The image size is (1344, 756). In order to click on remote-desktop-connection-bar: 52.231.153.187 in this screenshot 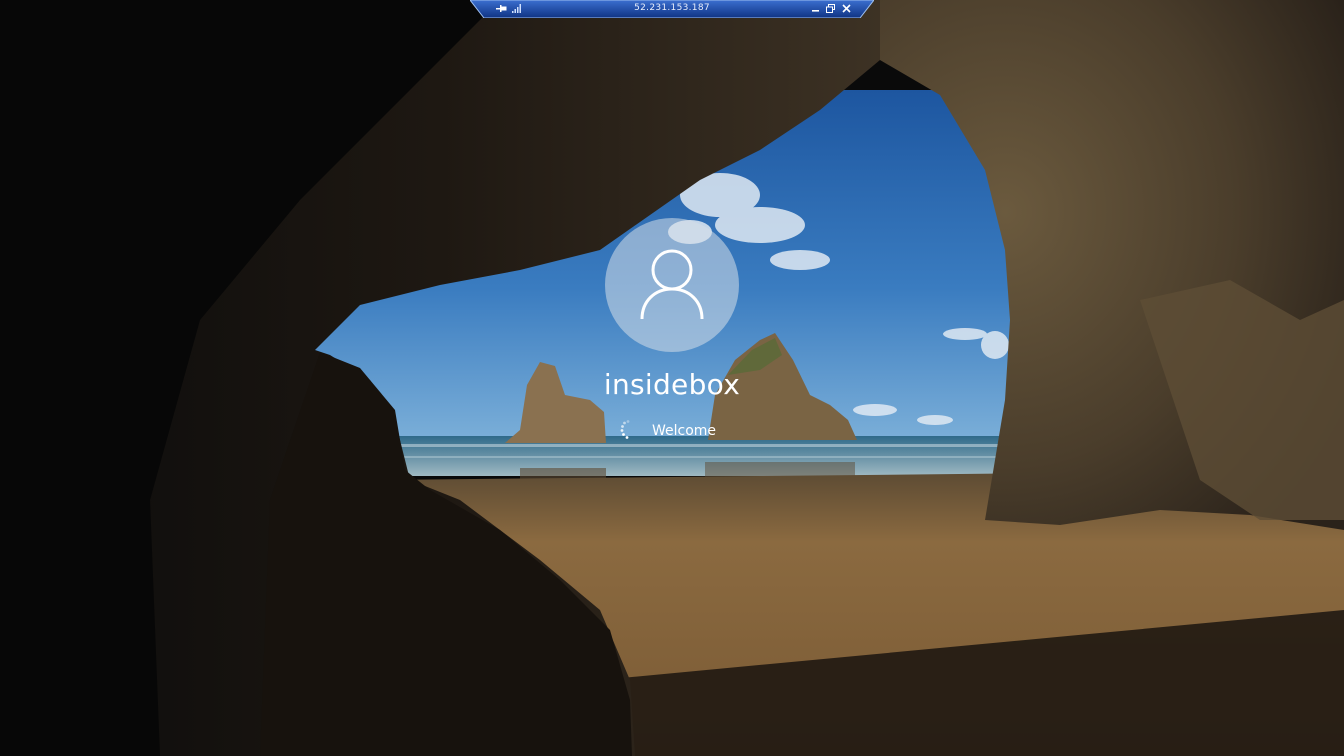, I will do `click(672, 9)`.